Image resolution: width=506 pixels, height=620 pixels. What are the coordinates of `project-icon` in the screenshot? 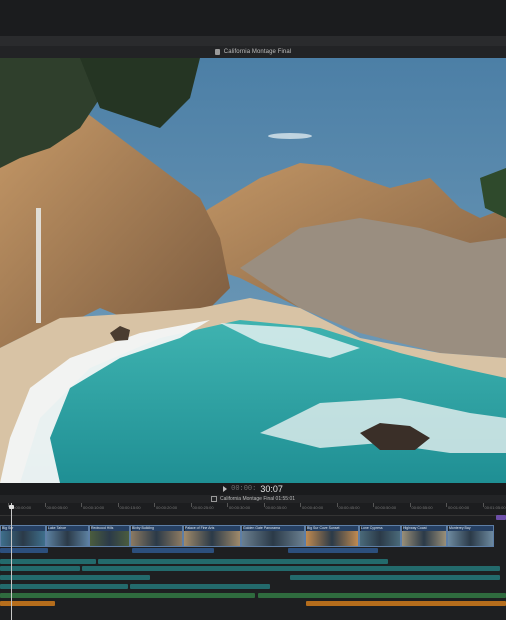 It's located at (217, 52).